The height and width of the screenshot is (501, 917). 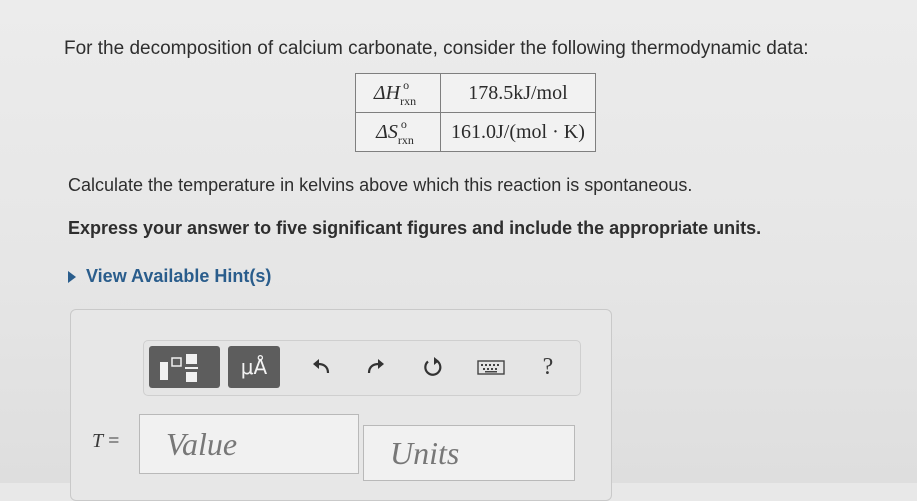 I want to click on view-hints-link: View Available Hint(s), so click(x=169, y=276).